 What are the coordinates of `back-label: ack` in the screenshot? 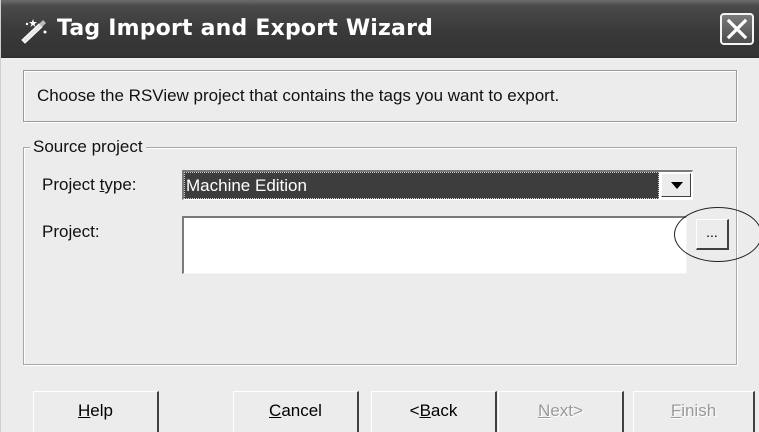 It's located at (444, 410).